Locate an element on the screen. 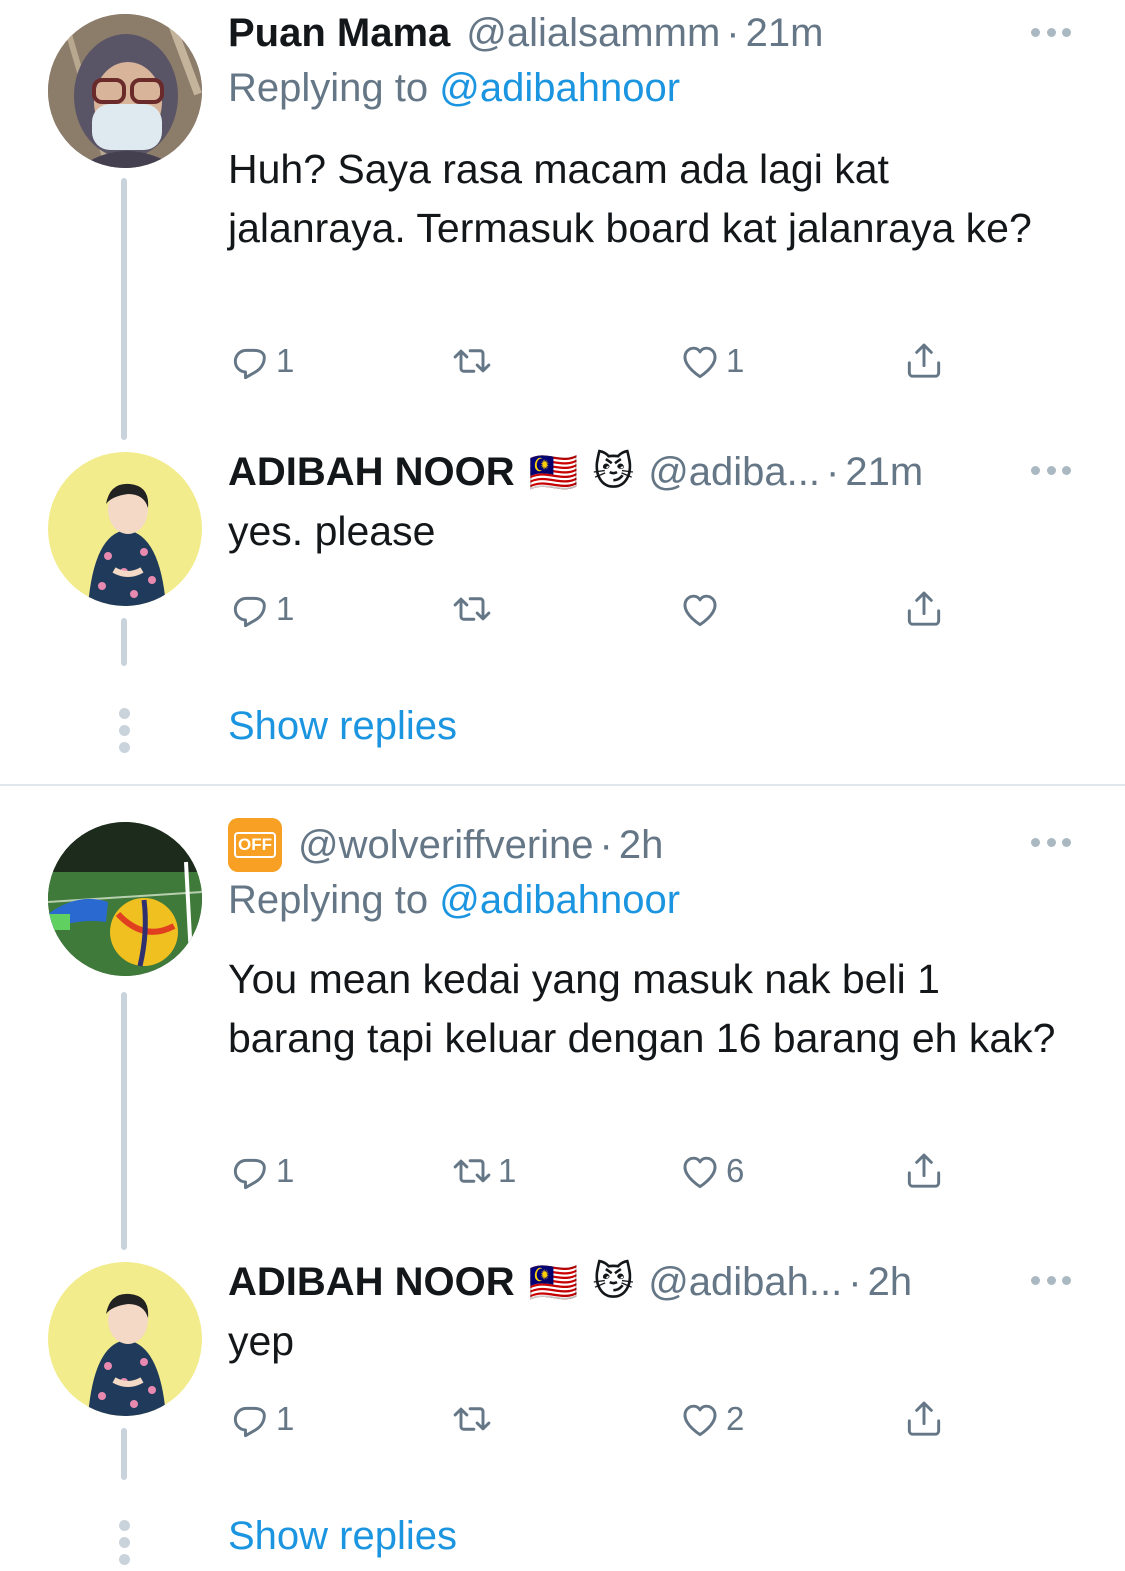 Image resolution: width=1125 pixels, height=1571 pixels. like-button: 1 is located at coordinates (711, 361).